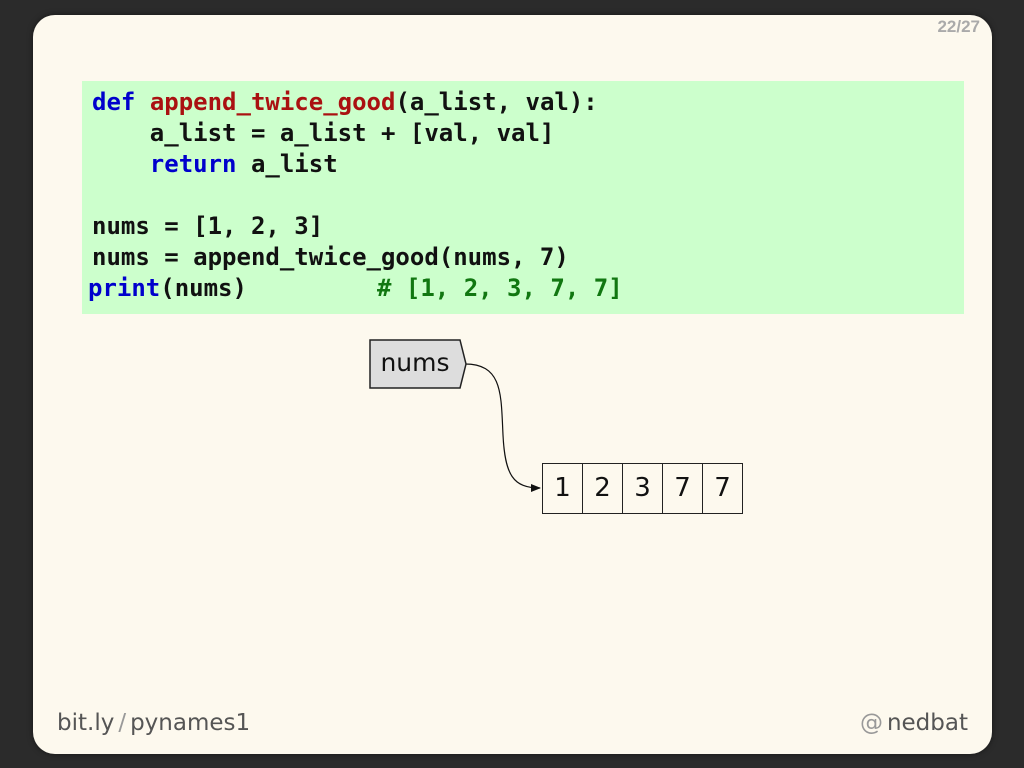 The width and height of the screenshot is (1024, 768). What do you see at coordinates (114, 102) in the screenshot?
I see `code-keyword: def` at bounding box center [114, 102].